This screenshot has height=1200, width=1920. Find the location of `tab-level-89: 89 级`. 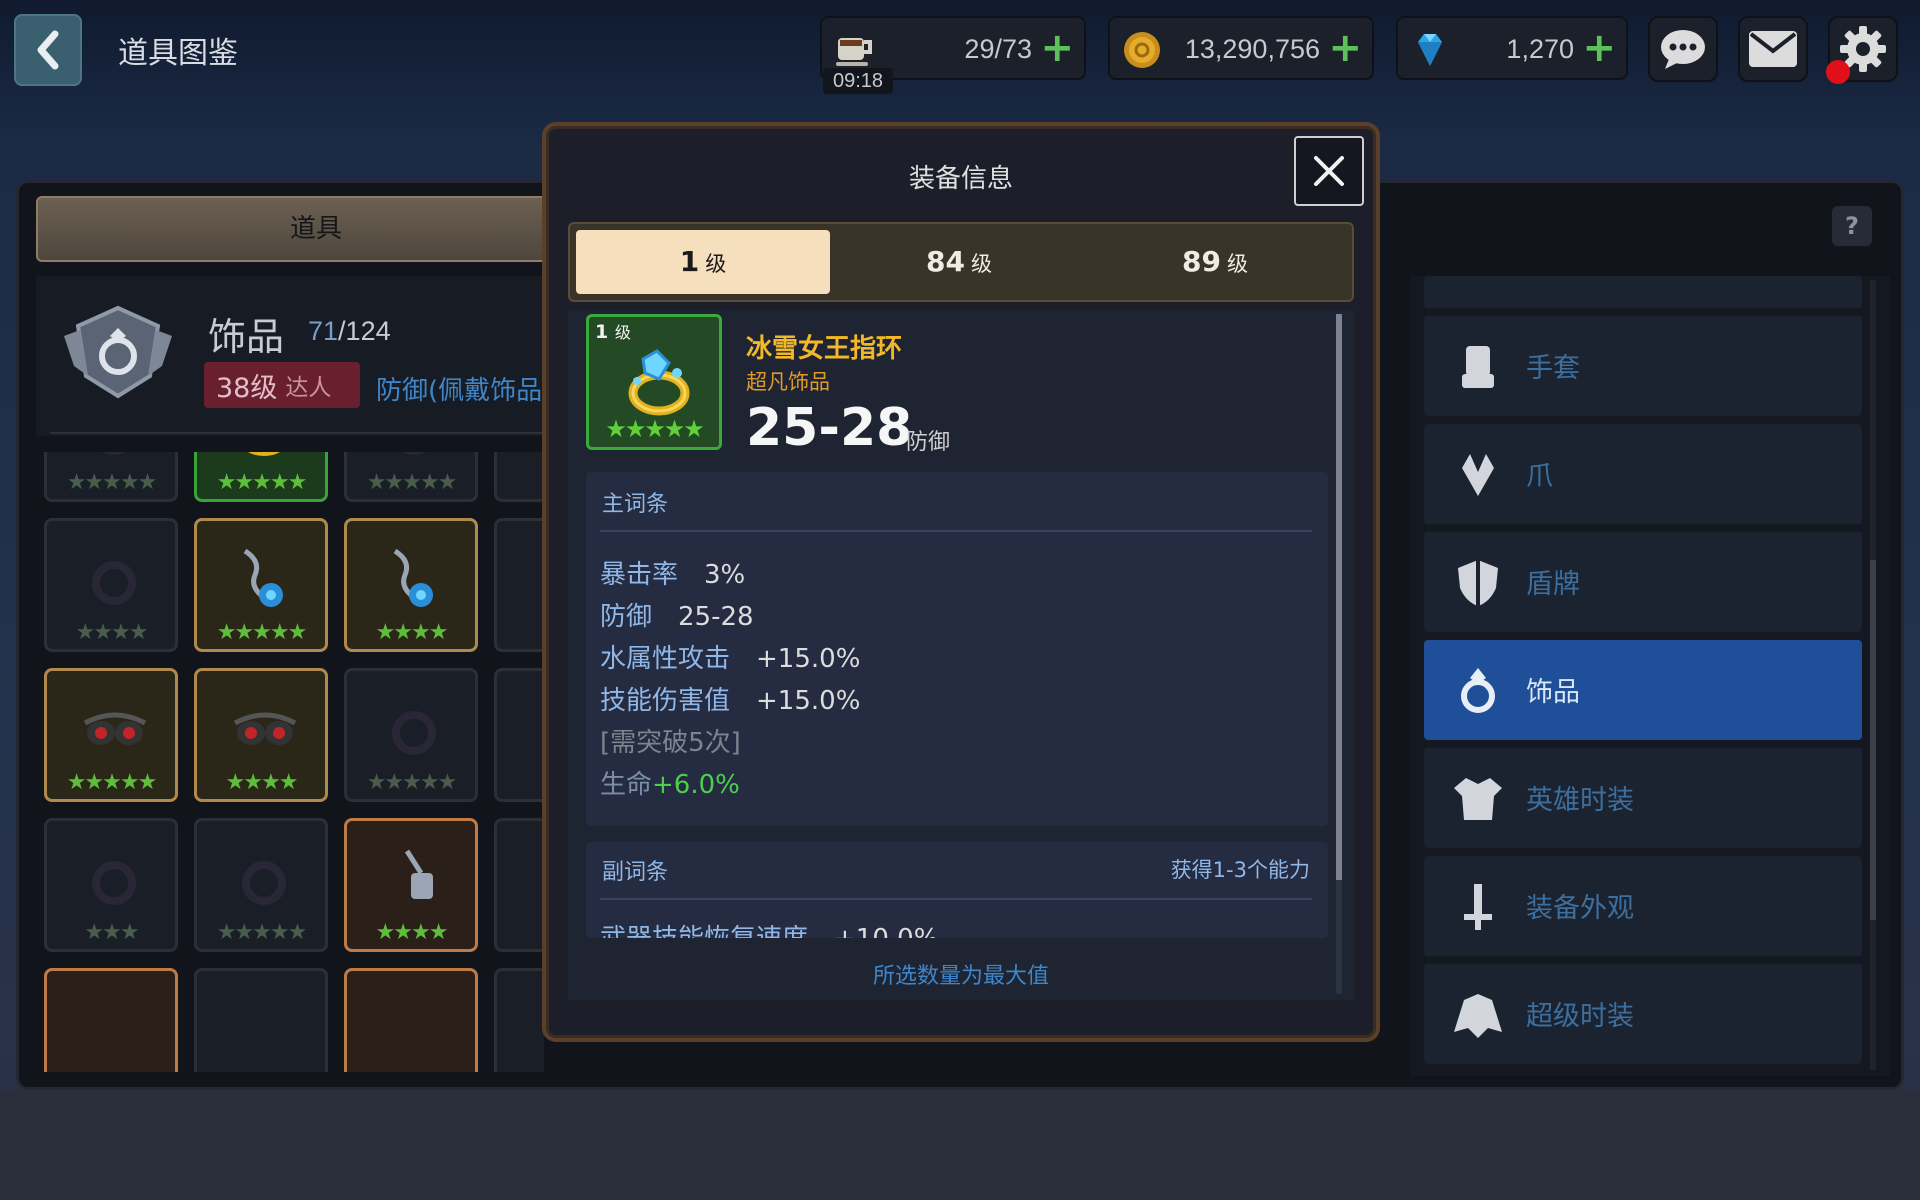

tab-level-89: 89 级 is located at coordinates (1215, 262).